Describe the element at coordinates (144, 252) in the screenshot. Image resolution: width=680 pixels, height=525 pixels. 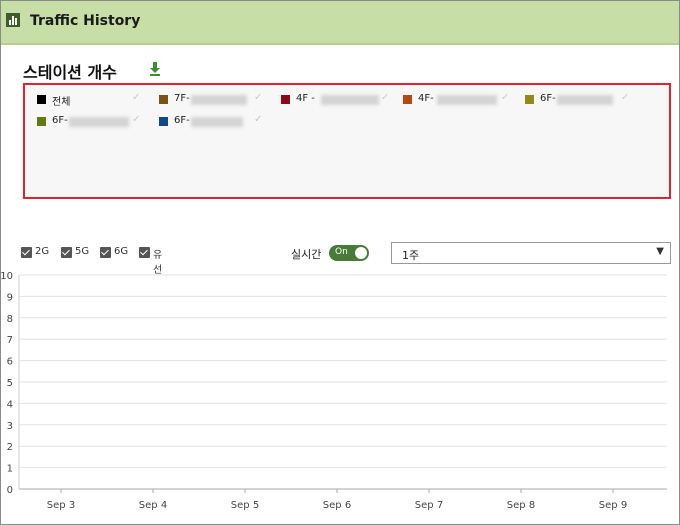
I see `filter-checkbox-wired` at that location.